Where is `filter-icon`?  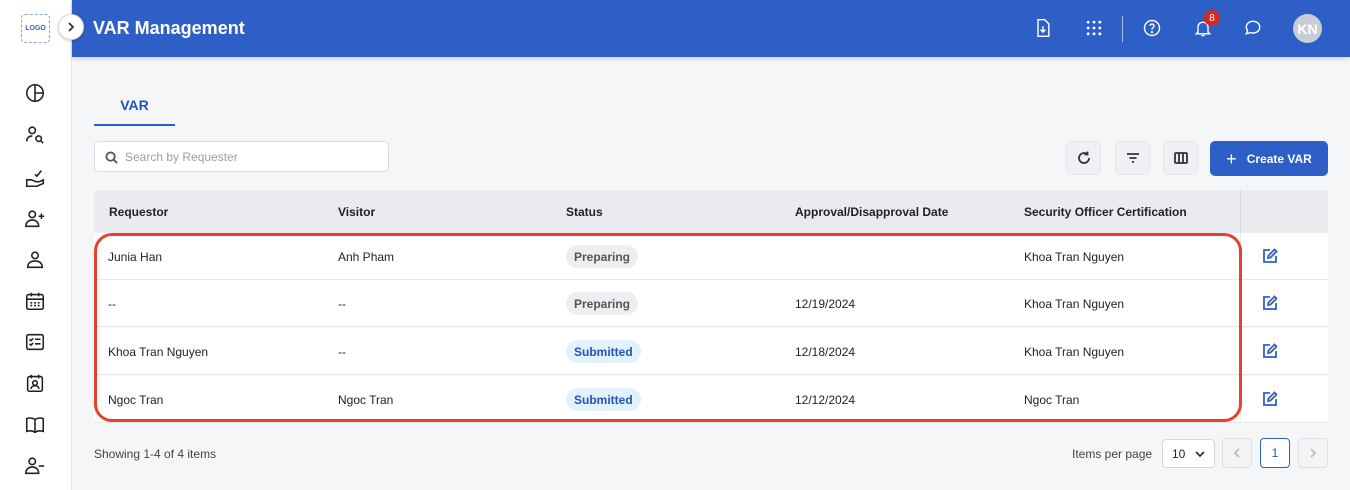 filter-icon is located at coordinates (1132, 158).